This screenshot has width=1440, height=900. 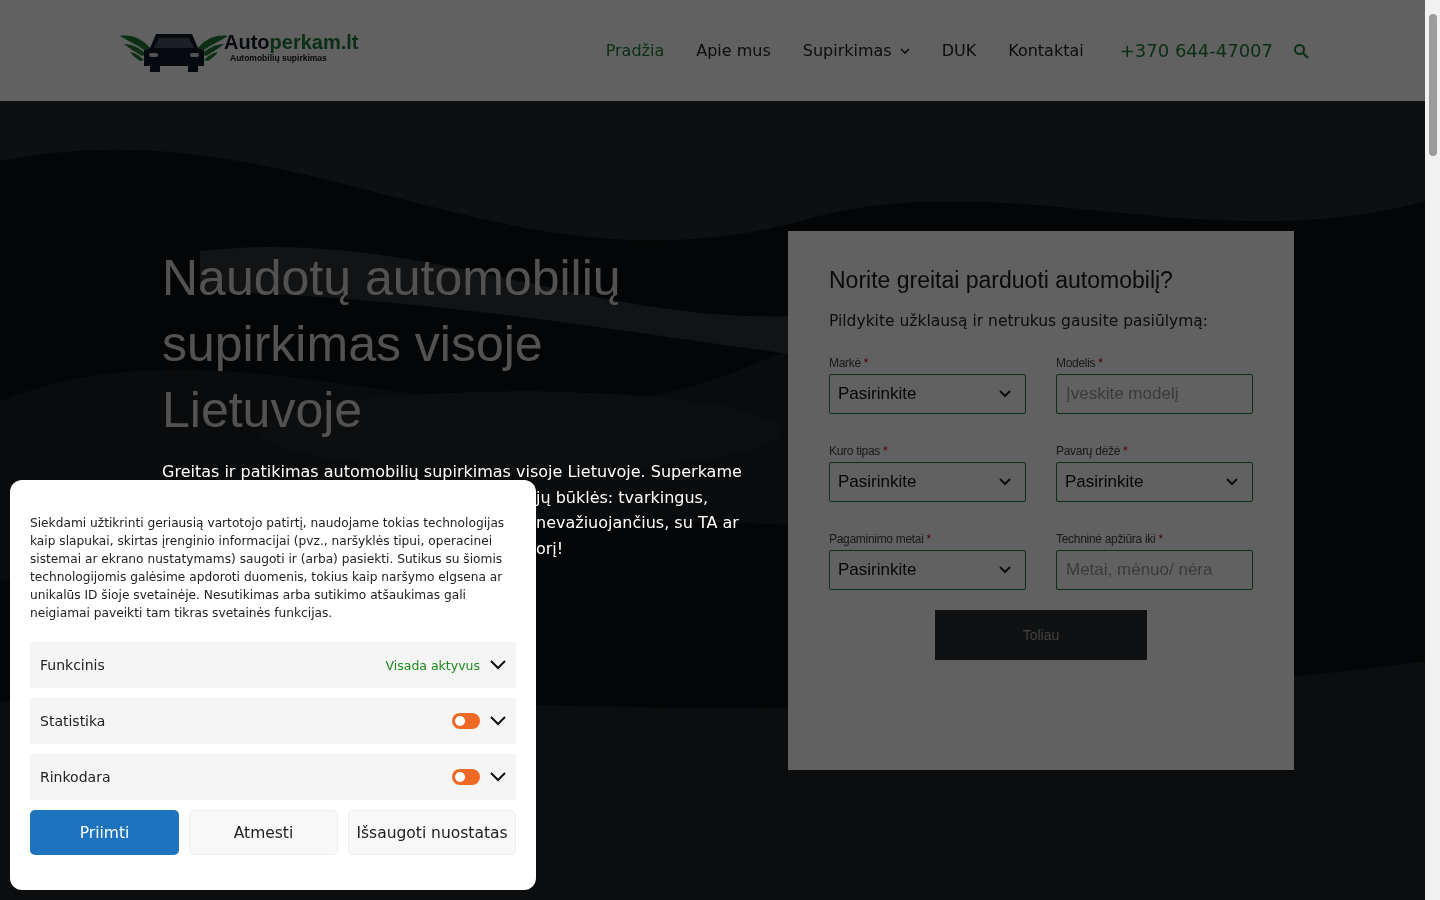 What do you see at coordinates (635, 50) in the screenshot?
I see `nav-link: Pradžia` at bounding box center [635, 50].